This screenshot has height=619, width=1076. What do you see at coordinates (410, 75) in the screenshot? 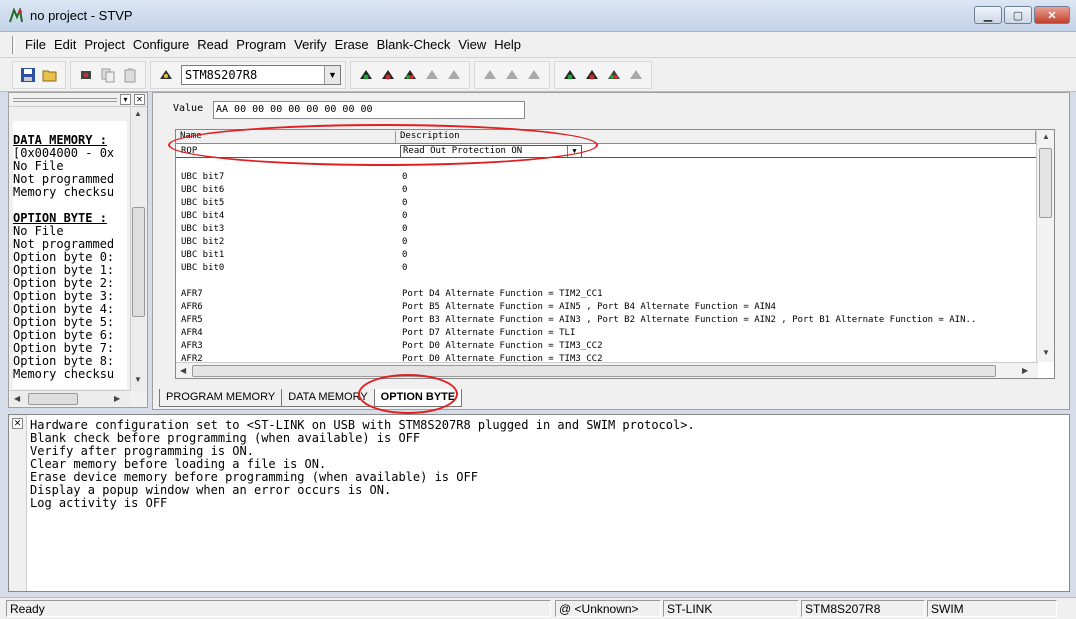
I see `verify-all-button` at bounding box center [410, 75].